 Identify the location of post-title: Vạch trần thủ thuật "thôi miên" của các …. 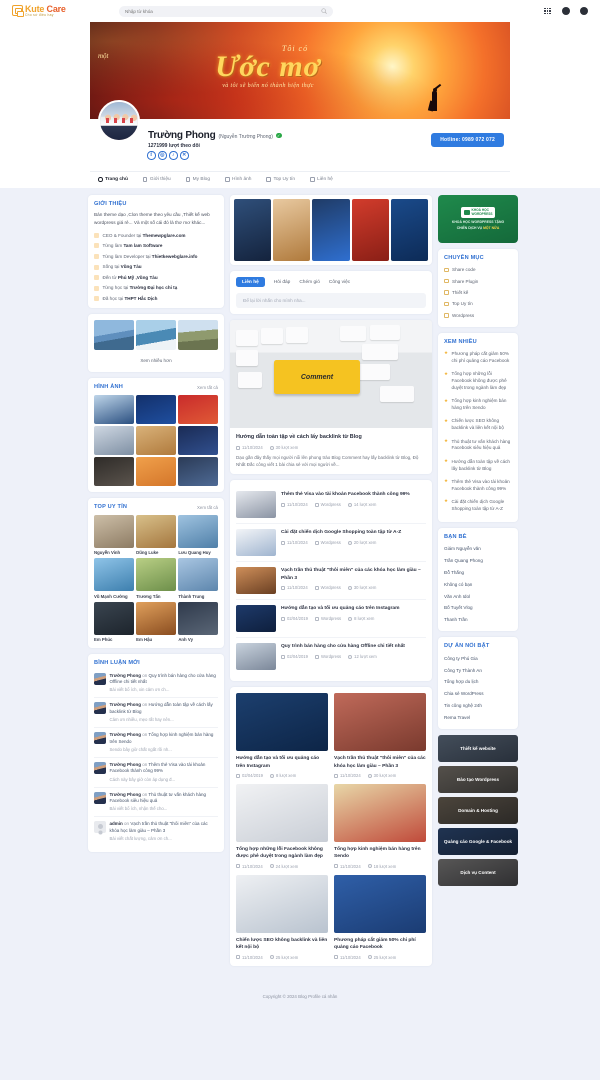
(353, 574).